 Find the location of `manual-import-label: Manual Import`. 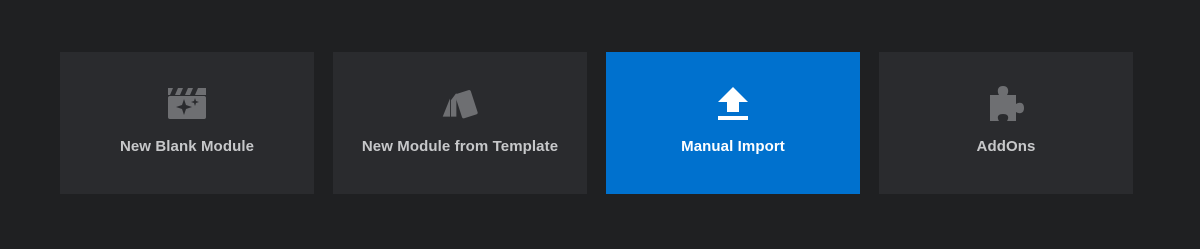

manual-import-label: Manual Import is located at coordinates (733, 146).